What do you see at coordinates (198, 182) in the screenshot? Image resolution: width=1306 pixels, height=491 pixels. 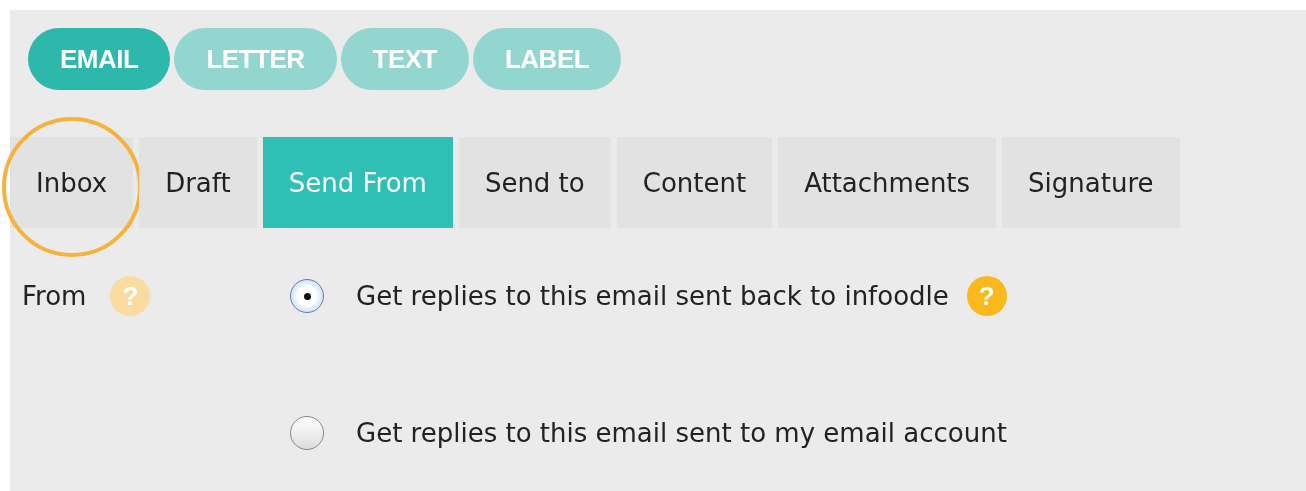 I see `tab: Draft` at bounding box center [198, 182].